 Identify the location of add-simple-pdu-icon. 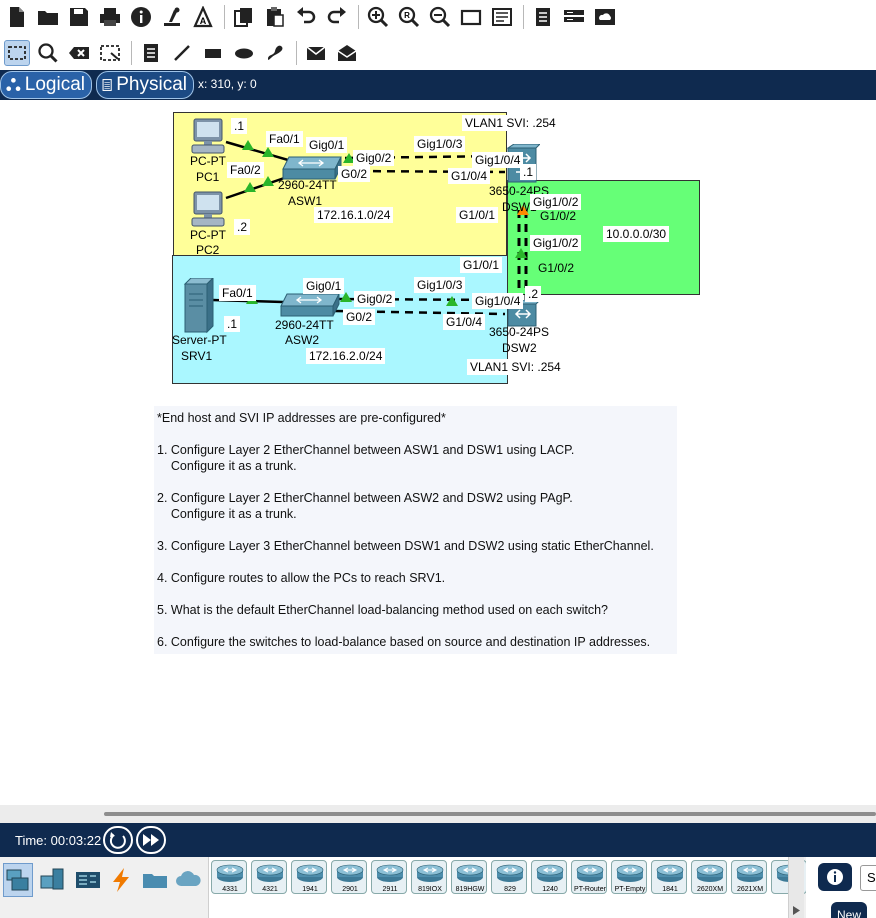
(316, 53).